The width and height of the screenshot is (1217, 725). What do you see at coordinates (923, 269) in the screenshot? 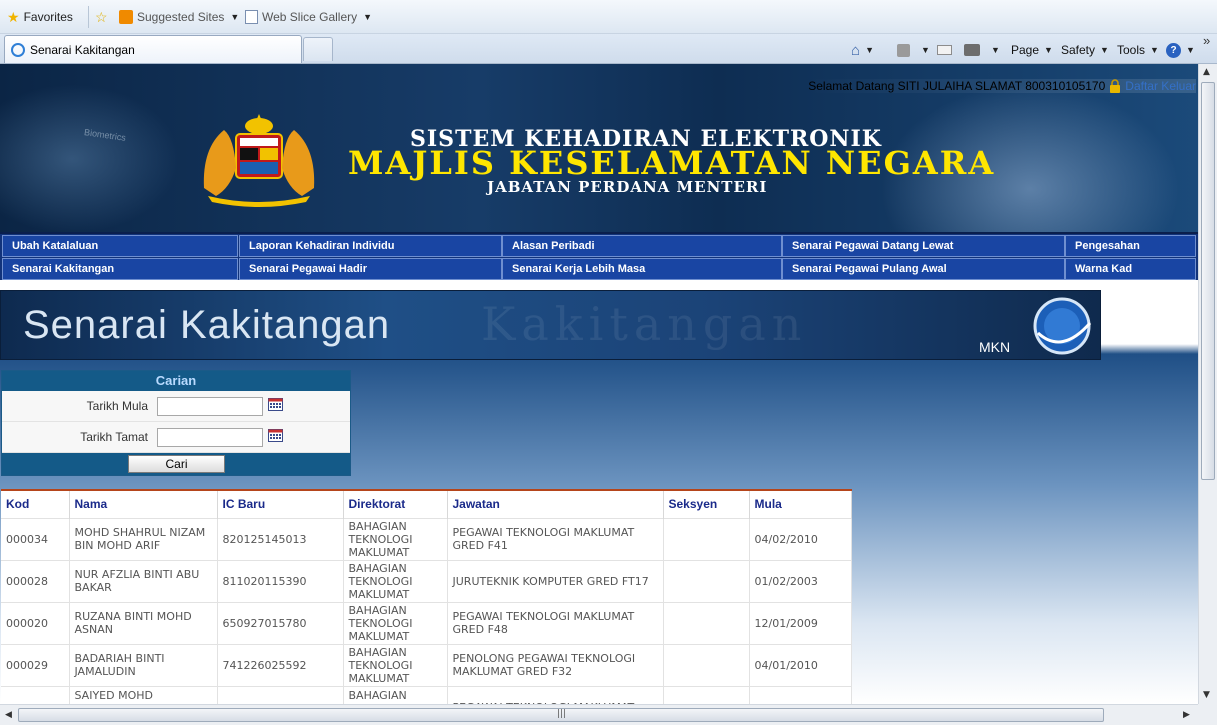
I see `menu-senarai-pegawai-pulang-awal: Senarai Pegawai Pulang Awal` at bounding box center [923, 269].